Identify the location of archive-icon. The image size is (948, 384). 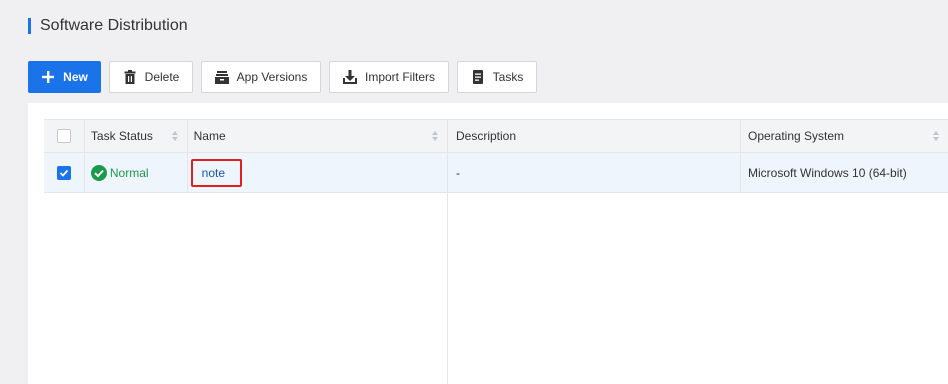
(221, 77).